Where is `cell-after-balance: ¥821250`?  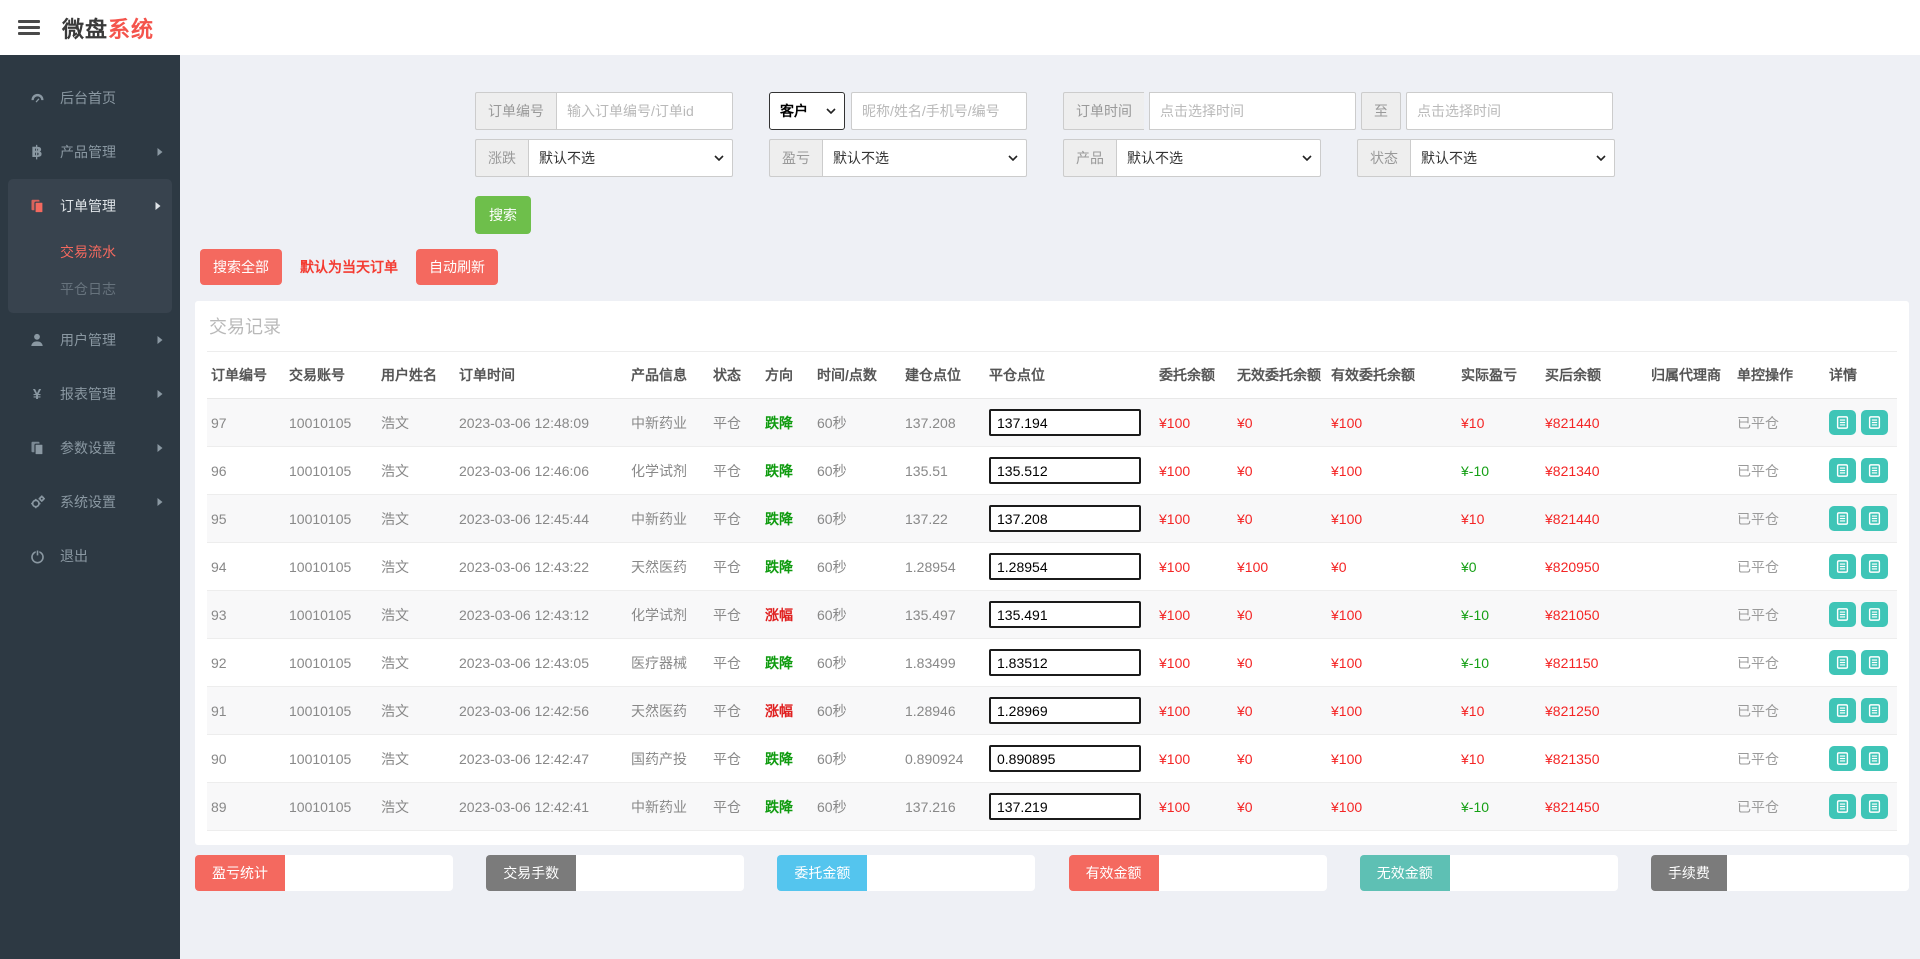
cell-after-balance: ¥821250 is located at coordinates (1594, 710).